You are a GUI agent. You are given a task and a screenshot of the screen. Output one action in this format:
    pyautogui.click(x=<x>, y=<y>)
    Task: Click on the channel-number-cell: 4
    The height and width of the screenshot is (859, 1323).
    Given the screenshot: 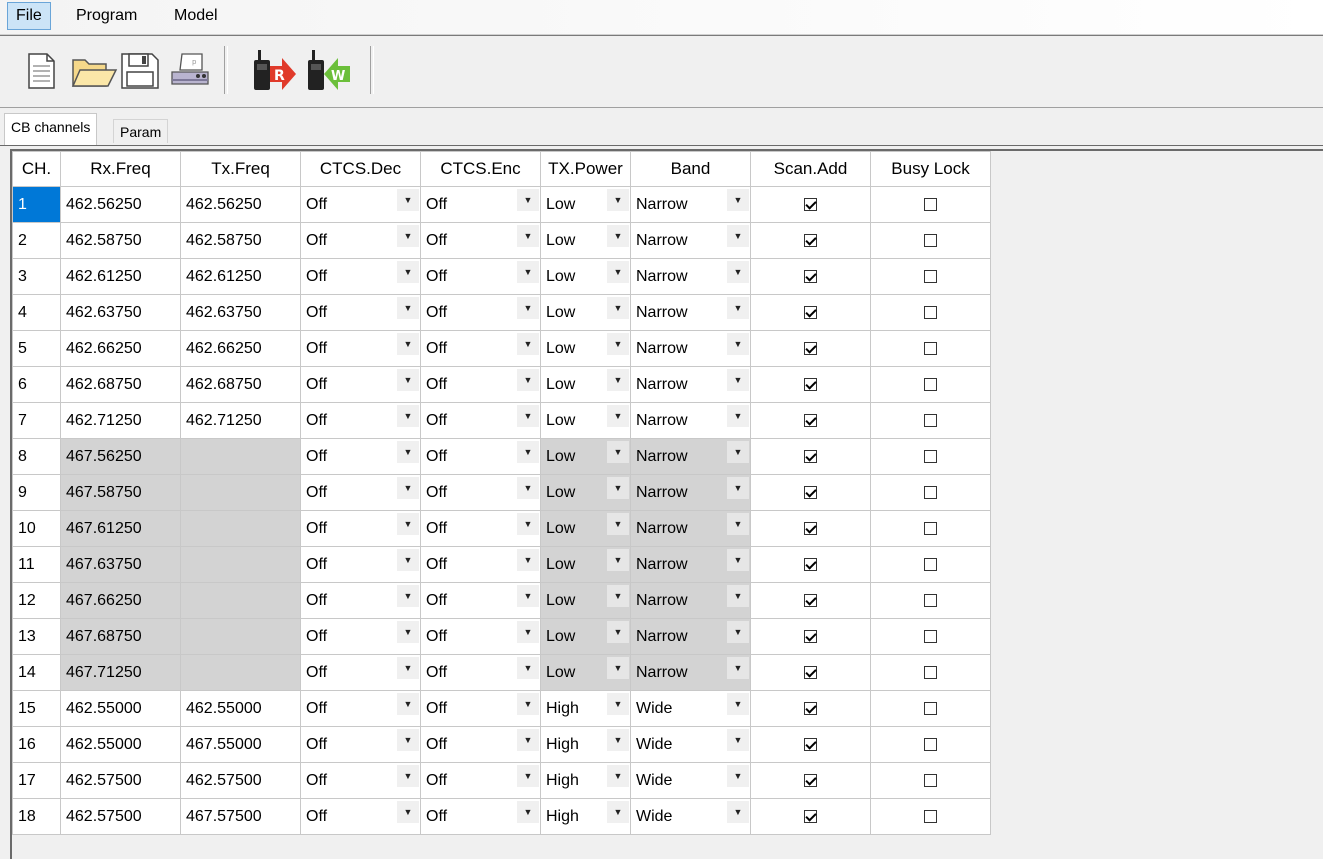 What is the action you would take?
    pyautogui.click(x=36, y=312)
    